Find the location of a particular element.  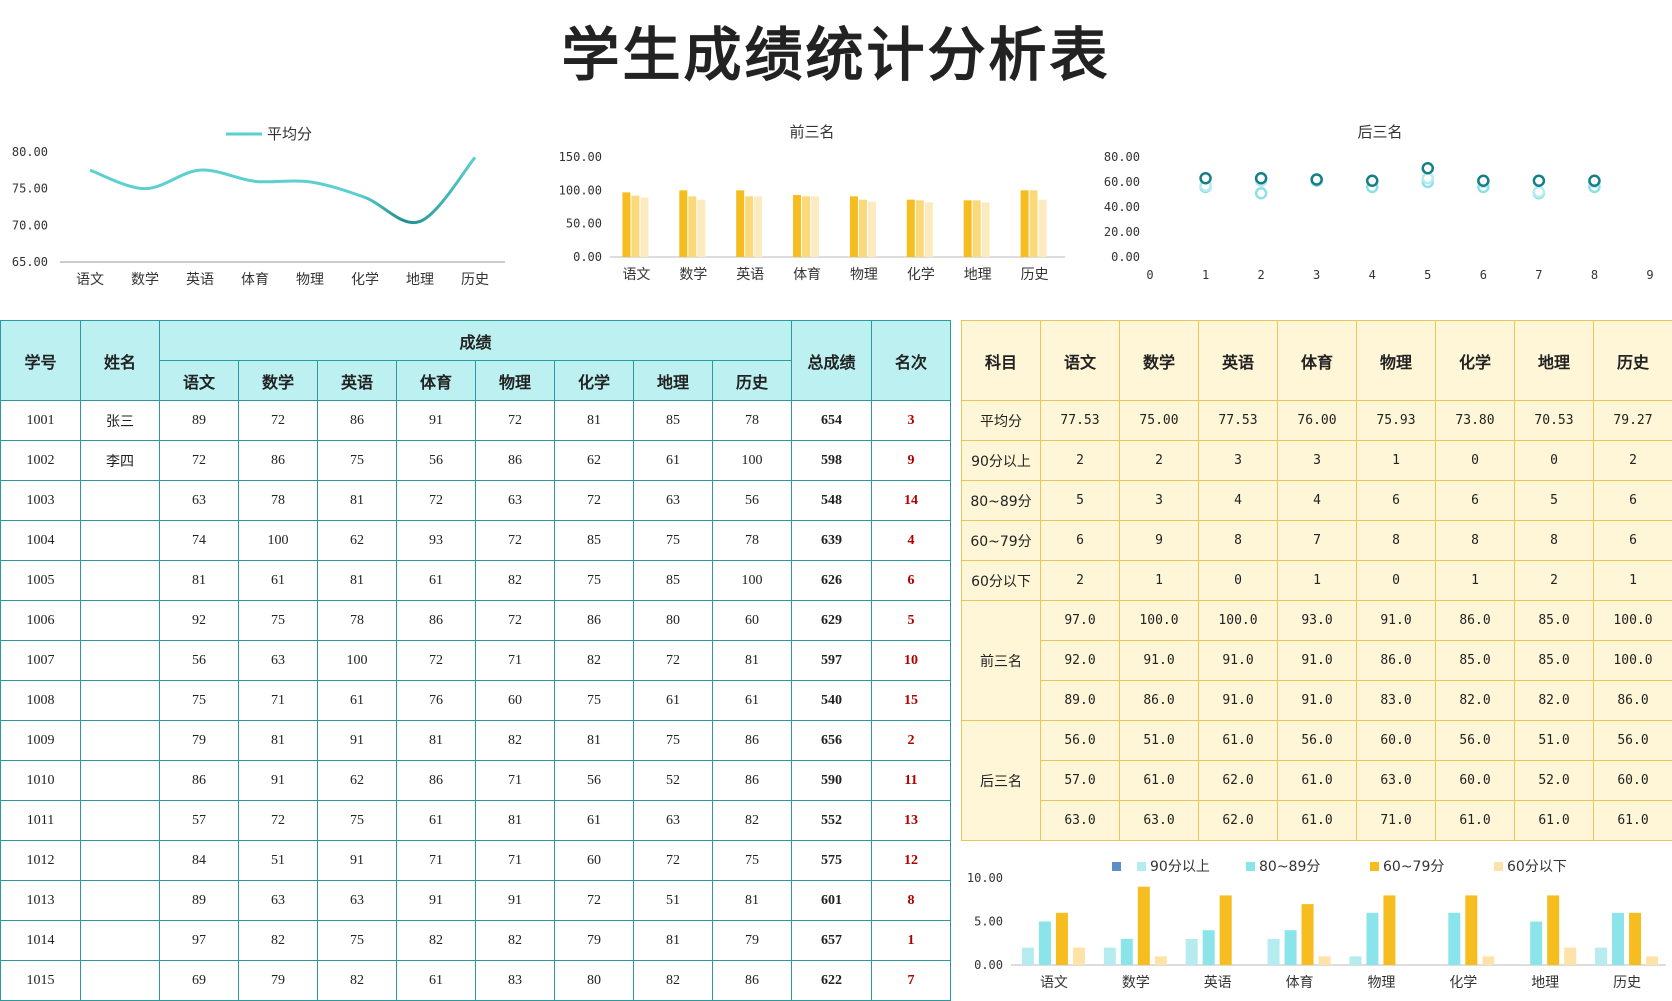

score-cell: 51 is located at coordinates (278, 860).